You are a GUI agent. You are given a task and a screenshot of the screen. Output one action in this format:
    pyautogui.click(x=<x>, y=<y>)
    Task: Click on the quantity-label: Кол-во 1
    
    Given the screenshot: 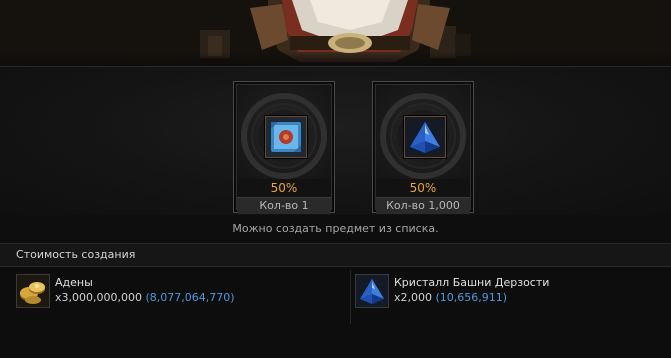 What is the action you would take?
    pyautogui.click(x=284, y=205)
    